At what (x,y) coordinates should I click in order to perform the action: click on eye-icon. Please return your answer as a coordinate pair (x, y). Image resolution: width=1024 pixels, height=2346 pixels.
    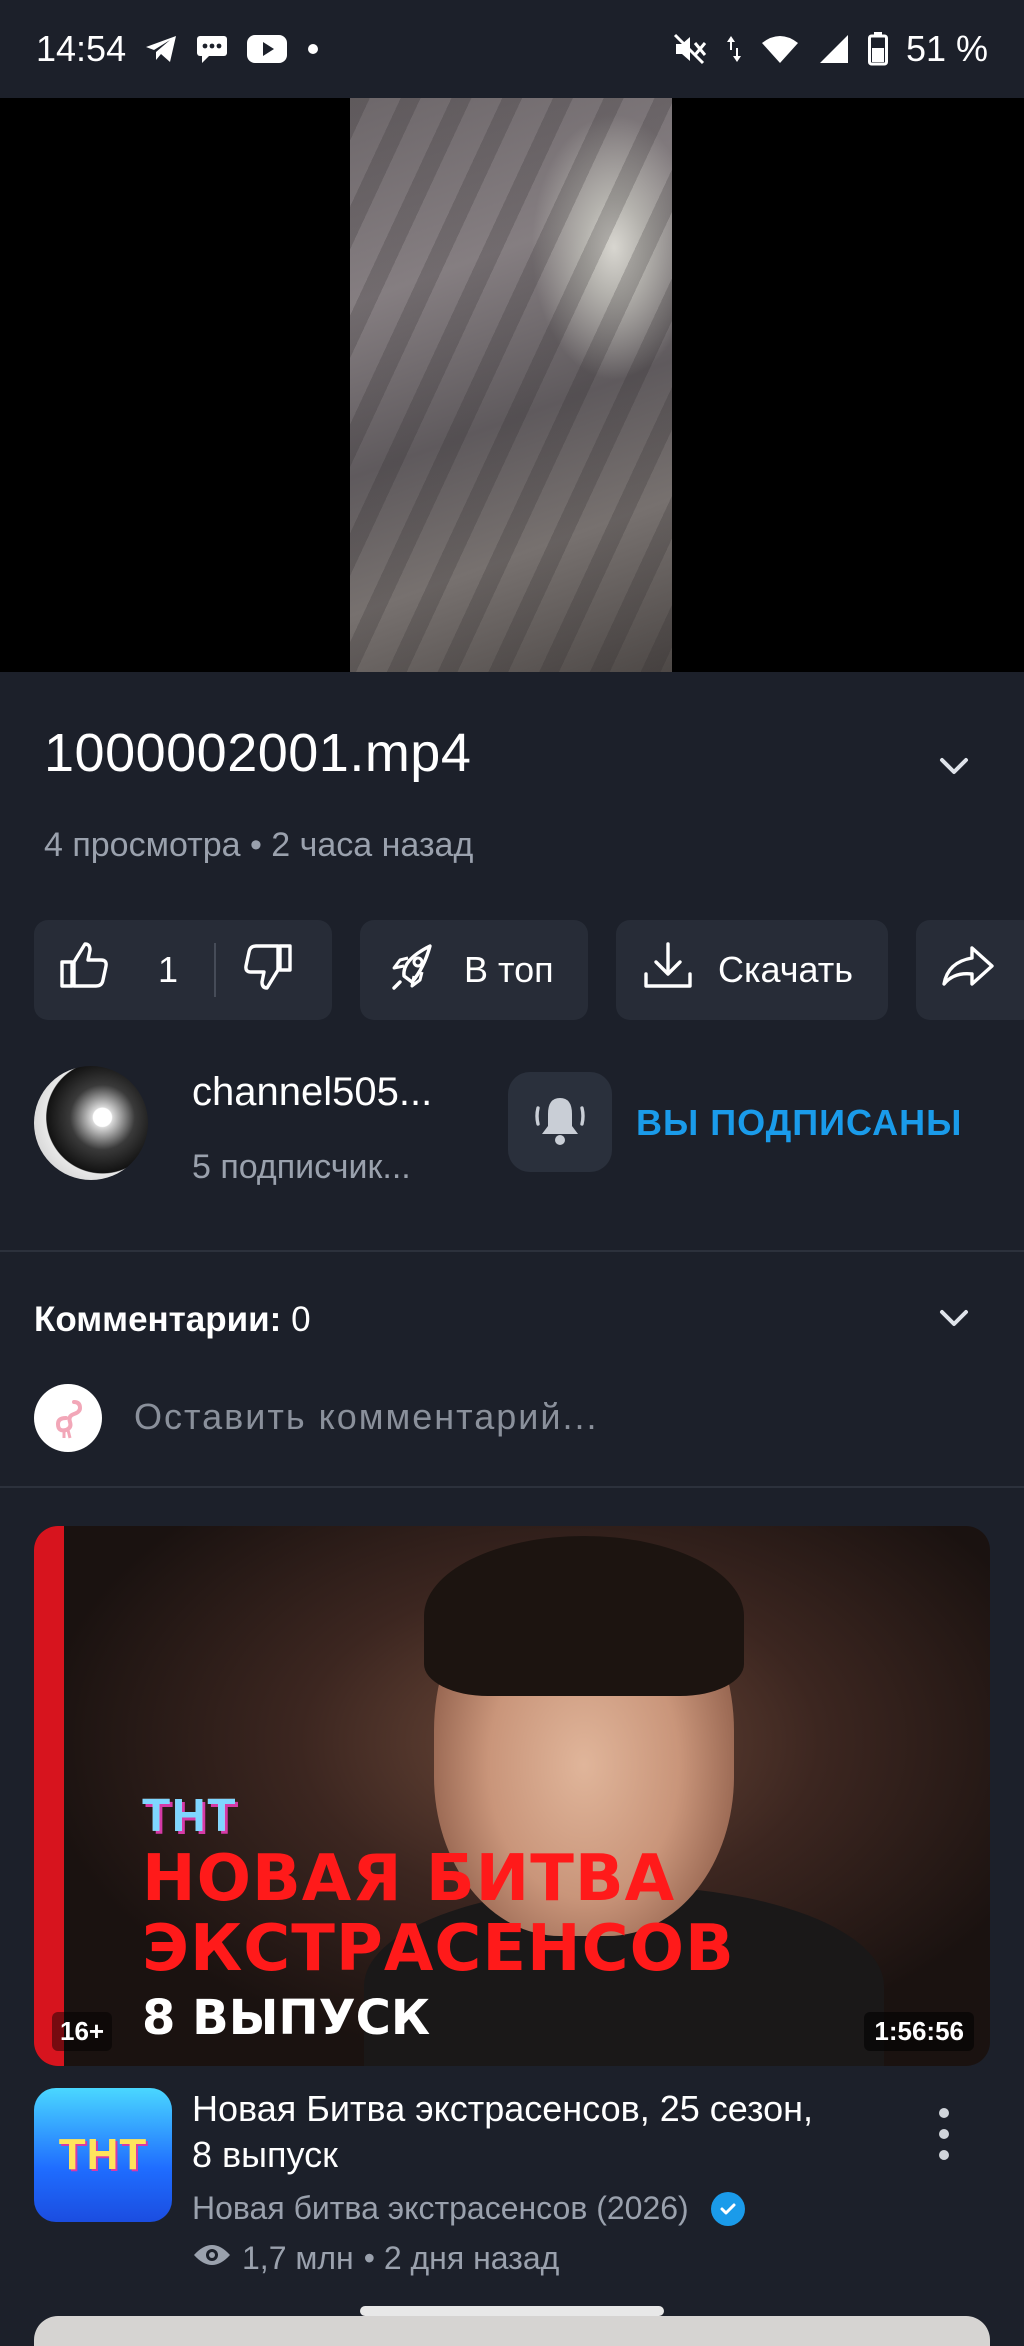
    Looking at the image, I should click on (212, 2258).